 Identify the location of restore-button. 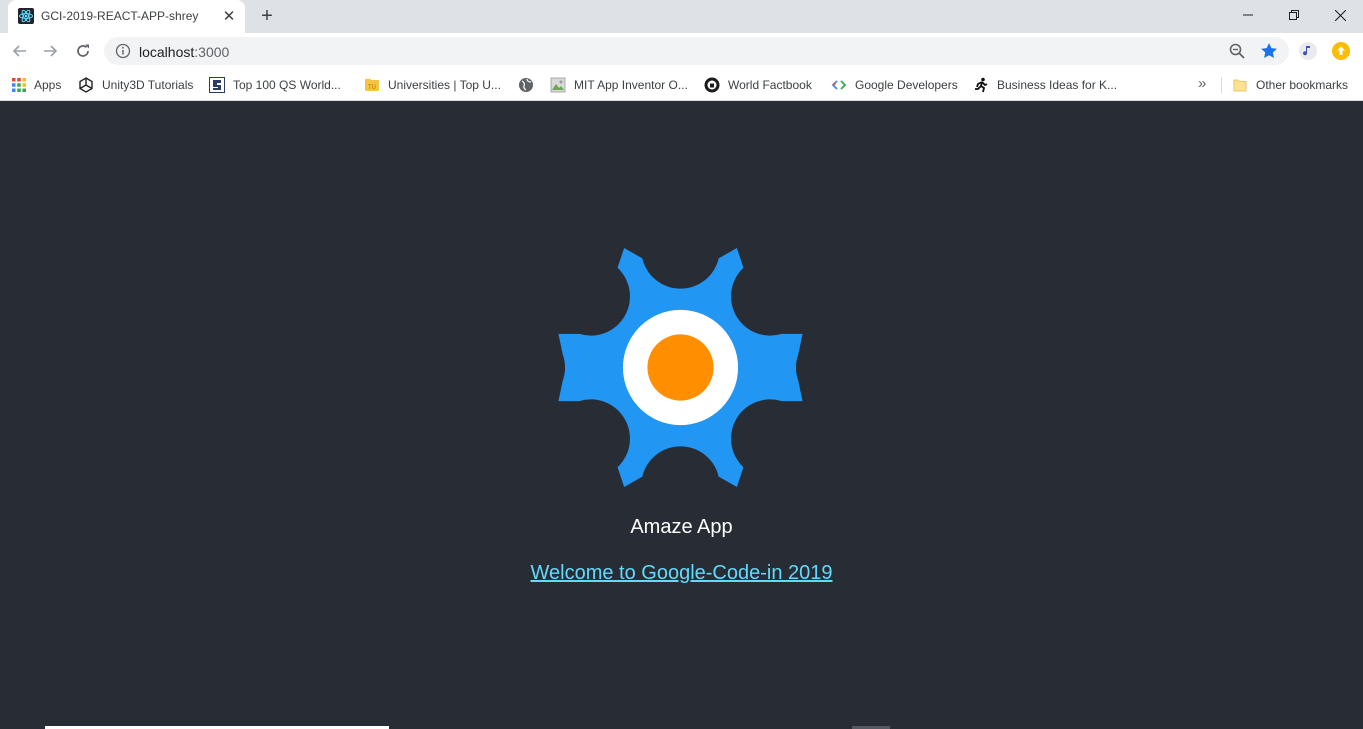
(1294, 15).